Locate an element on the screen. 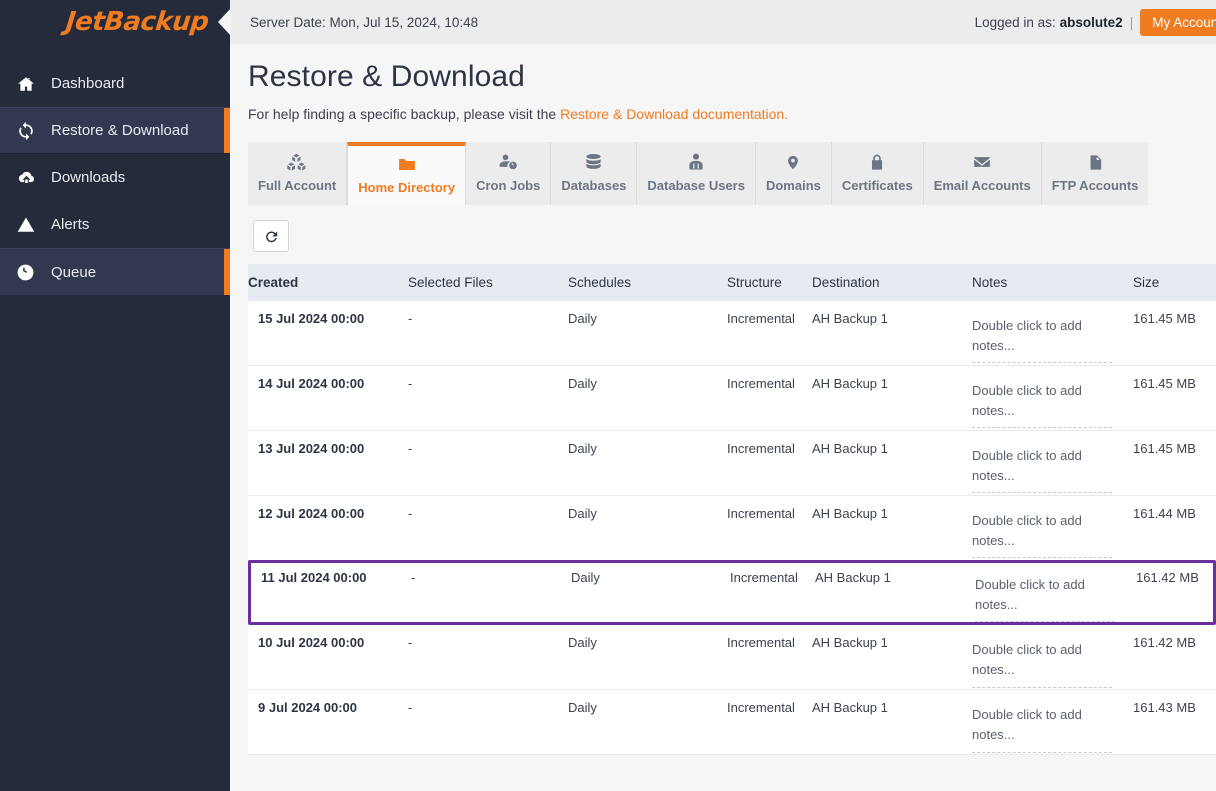 This screenshot has height=791, width=1216. logged-in-label: Logged in as: is located at coordinates (1015, 22).